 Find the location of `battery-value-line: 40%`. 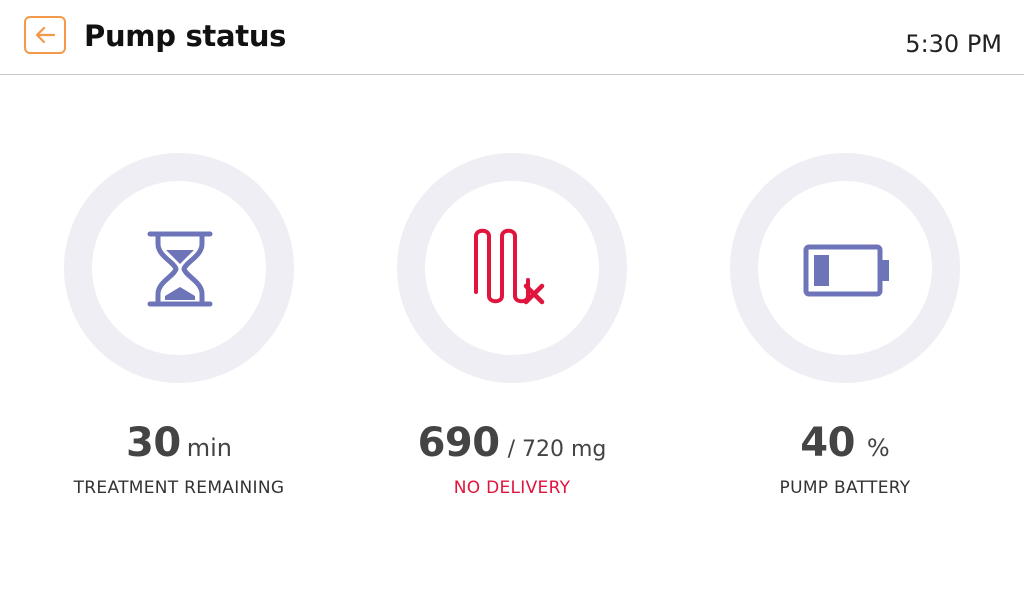

battery-value-line: 40% is located at coordinates (845, 443).